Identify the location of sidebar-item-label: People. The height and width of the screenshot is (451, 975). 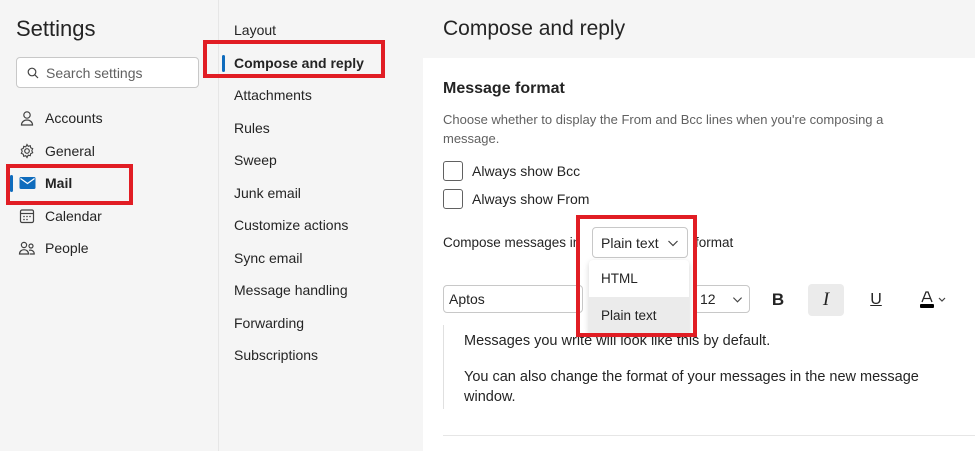
(67, 248).